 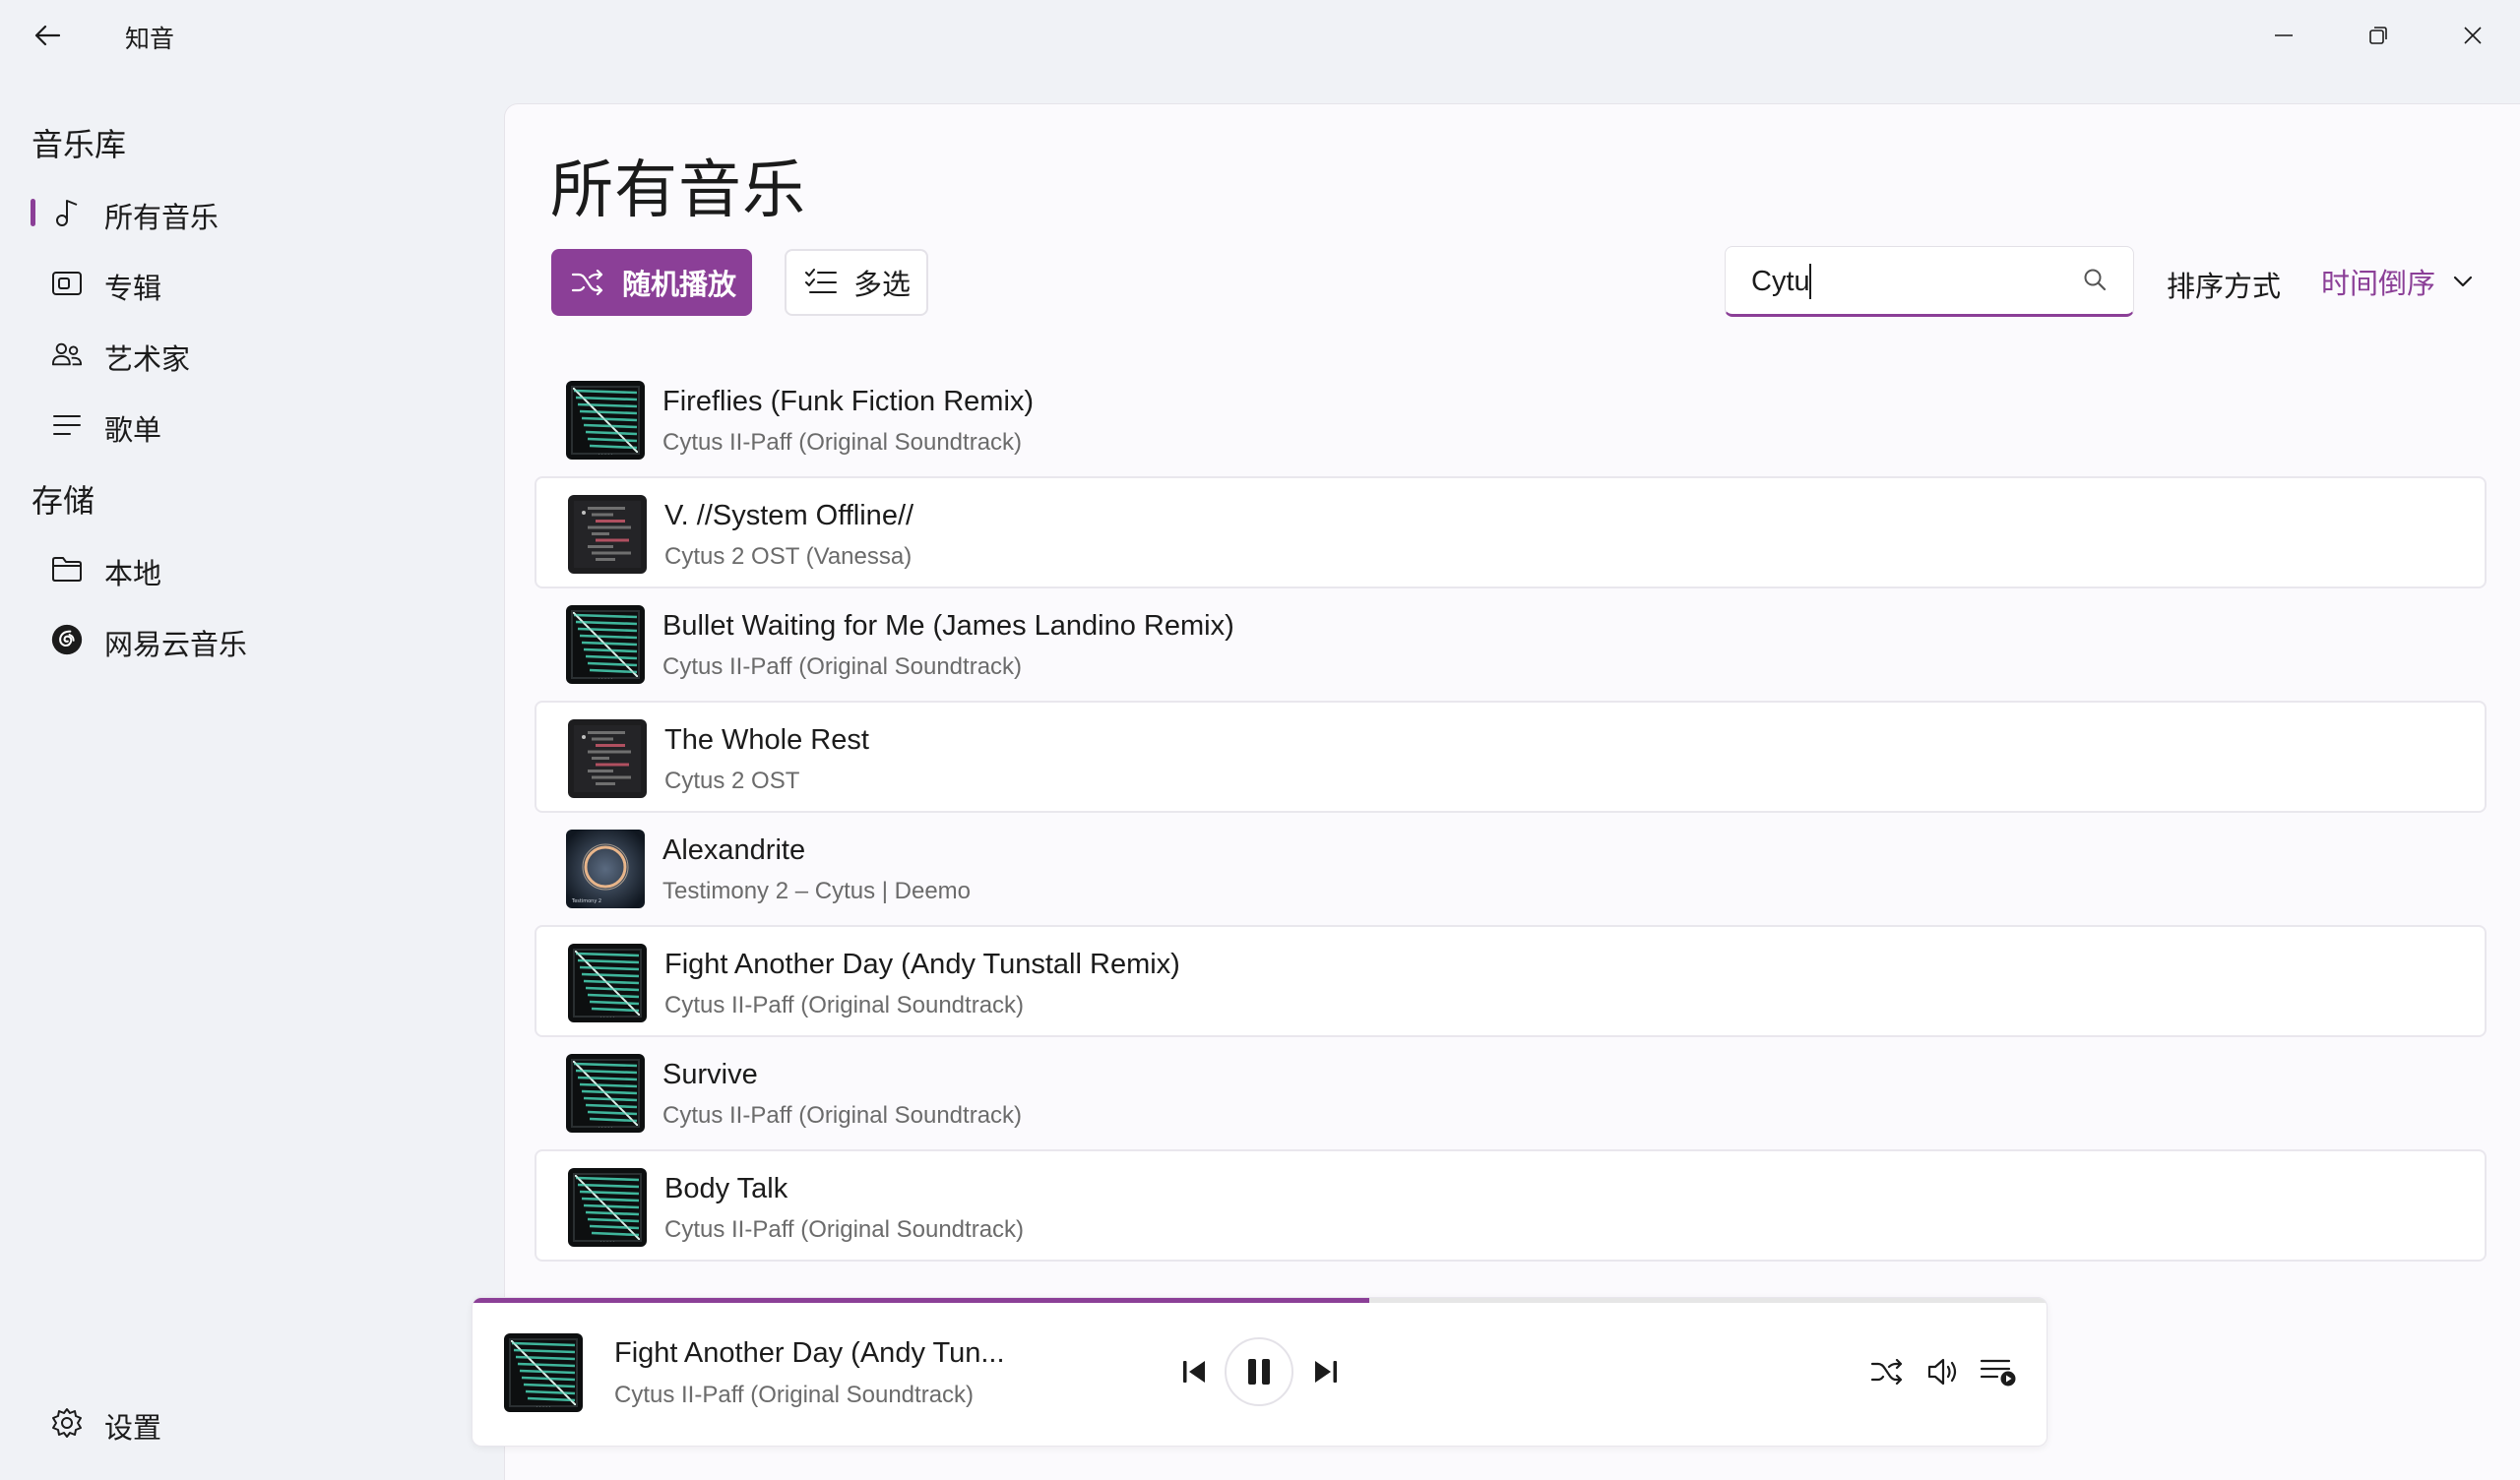 I want to click on shuffle-play-label: 随机播放, so click(x=679, y=284).